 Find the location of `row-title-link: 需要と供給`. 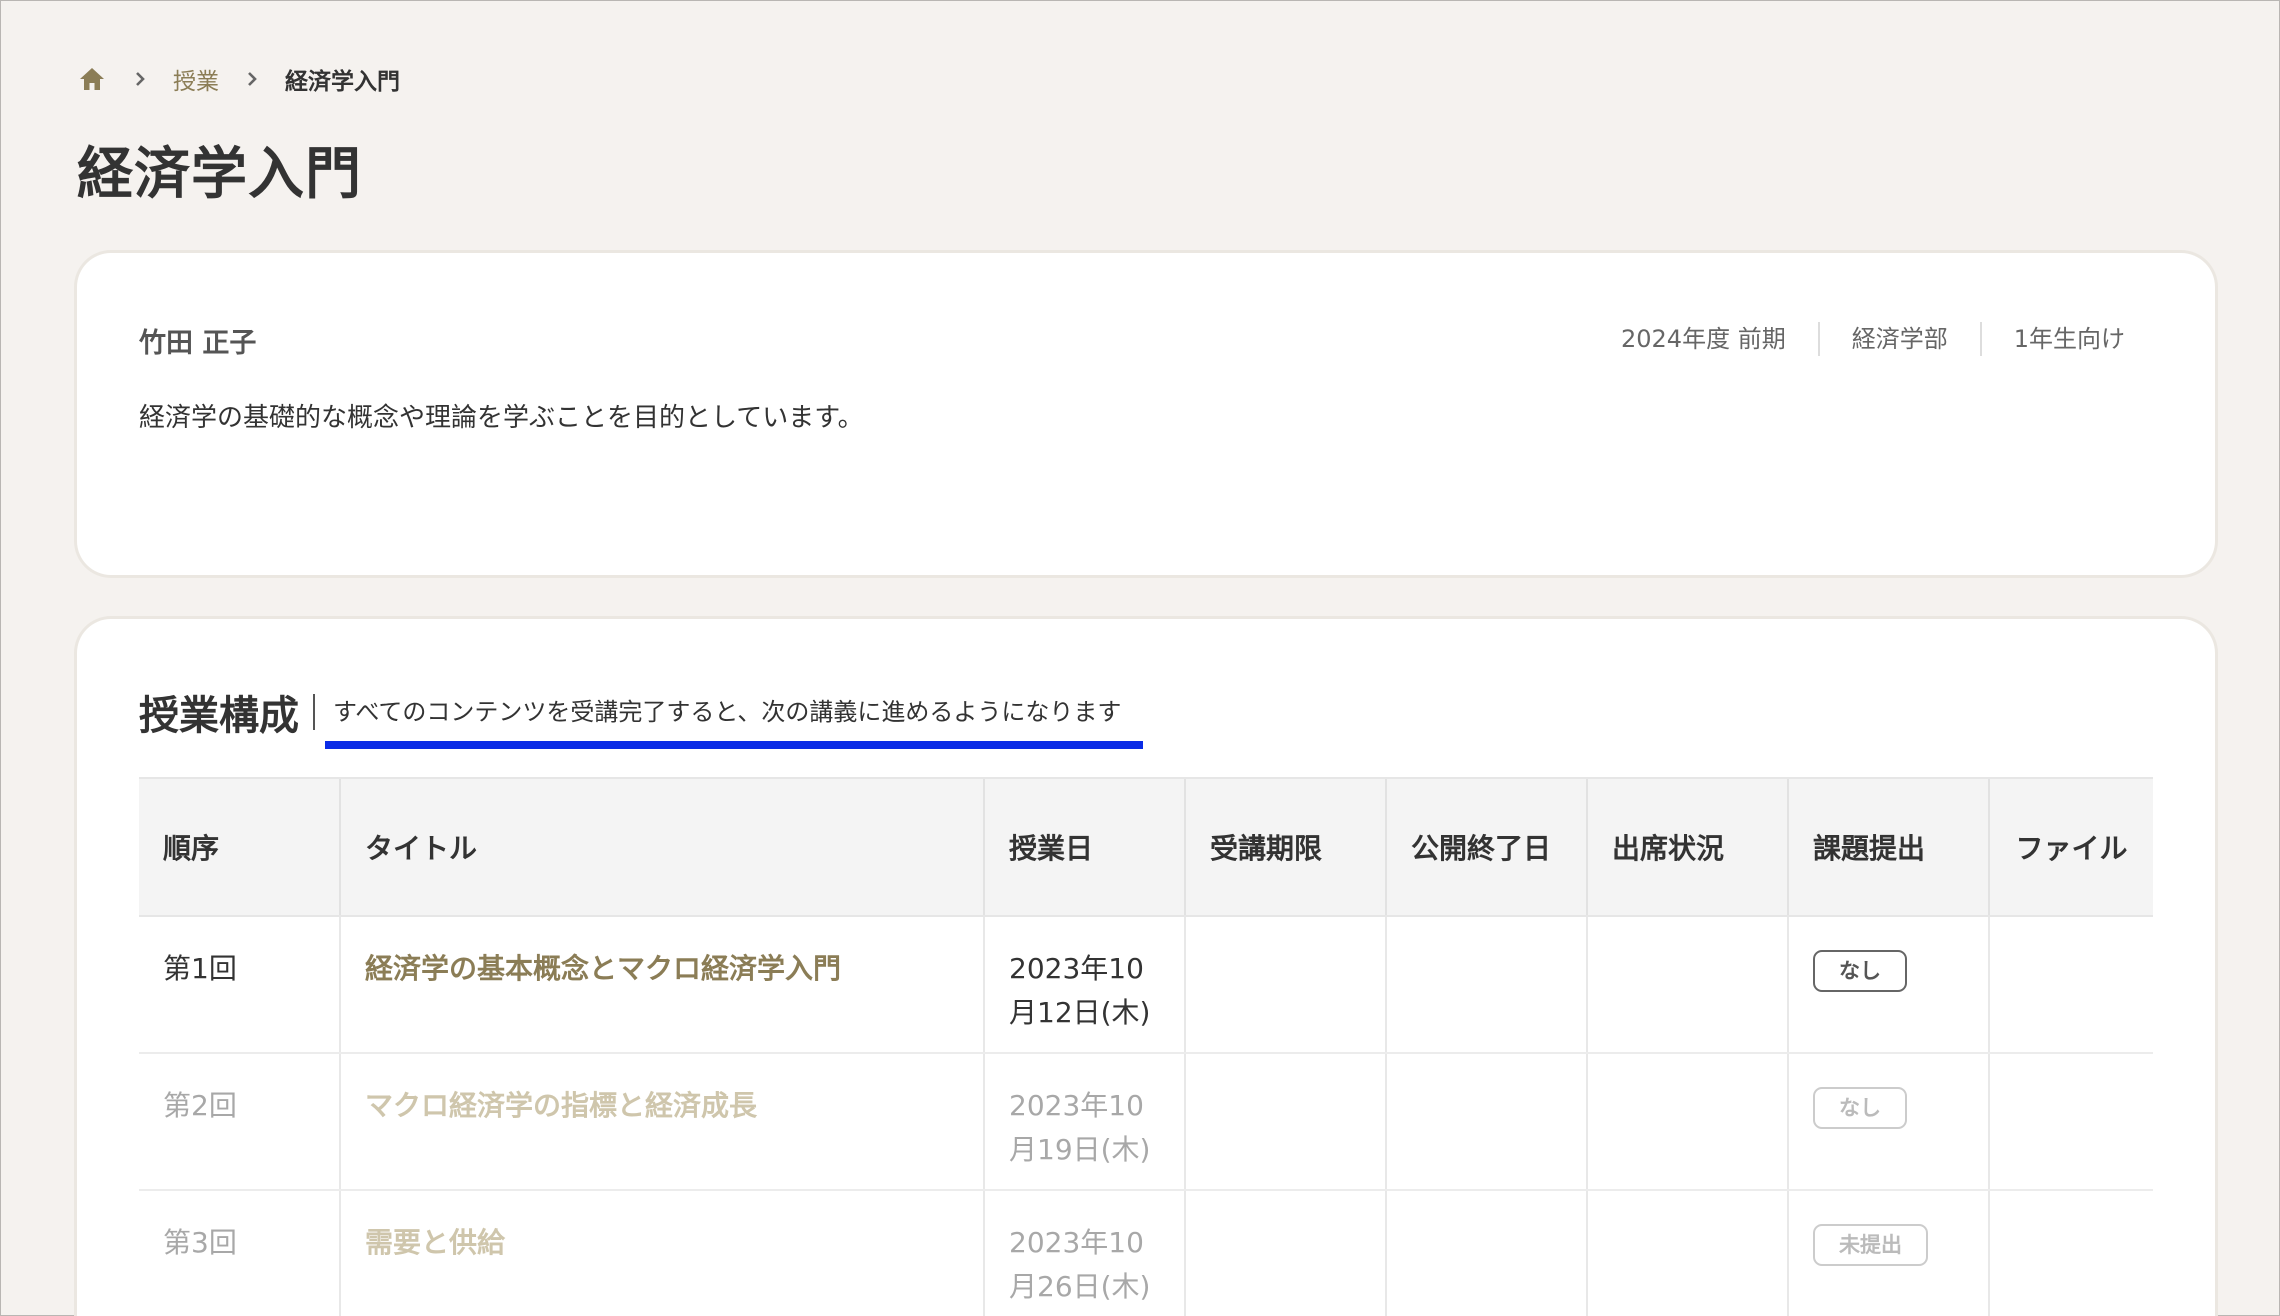

row-title-link: 需要と供給 is located at coordinates (661, 1253).